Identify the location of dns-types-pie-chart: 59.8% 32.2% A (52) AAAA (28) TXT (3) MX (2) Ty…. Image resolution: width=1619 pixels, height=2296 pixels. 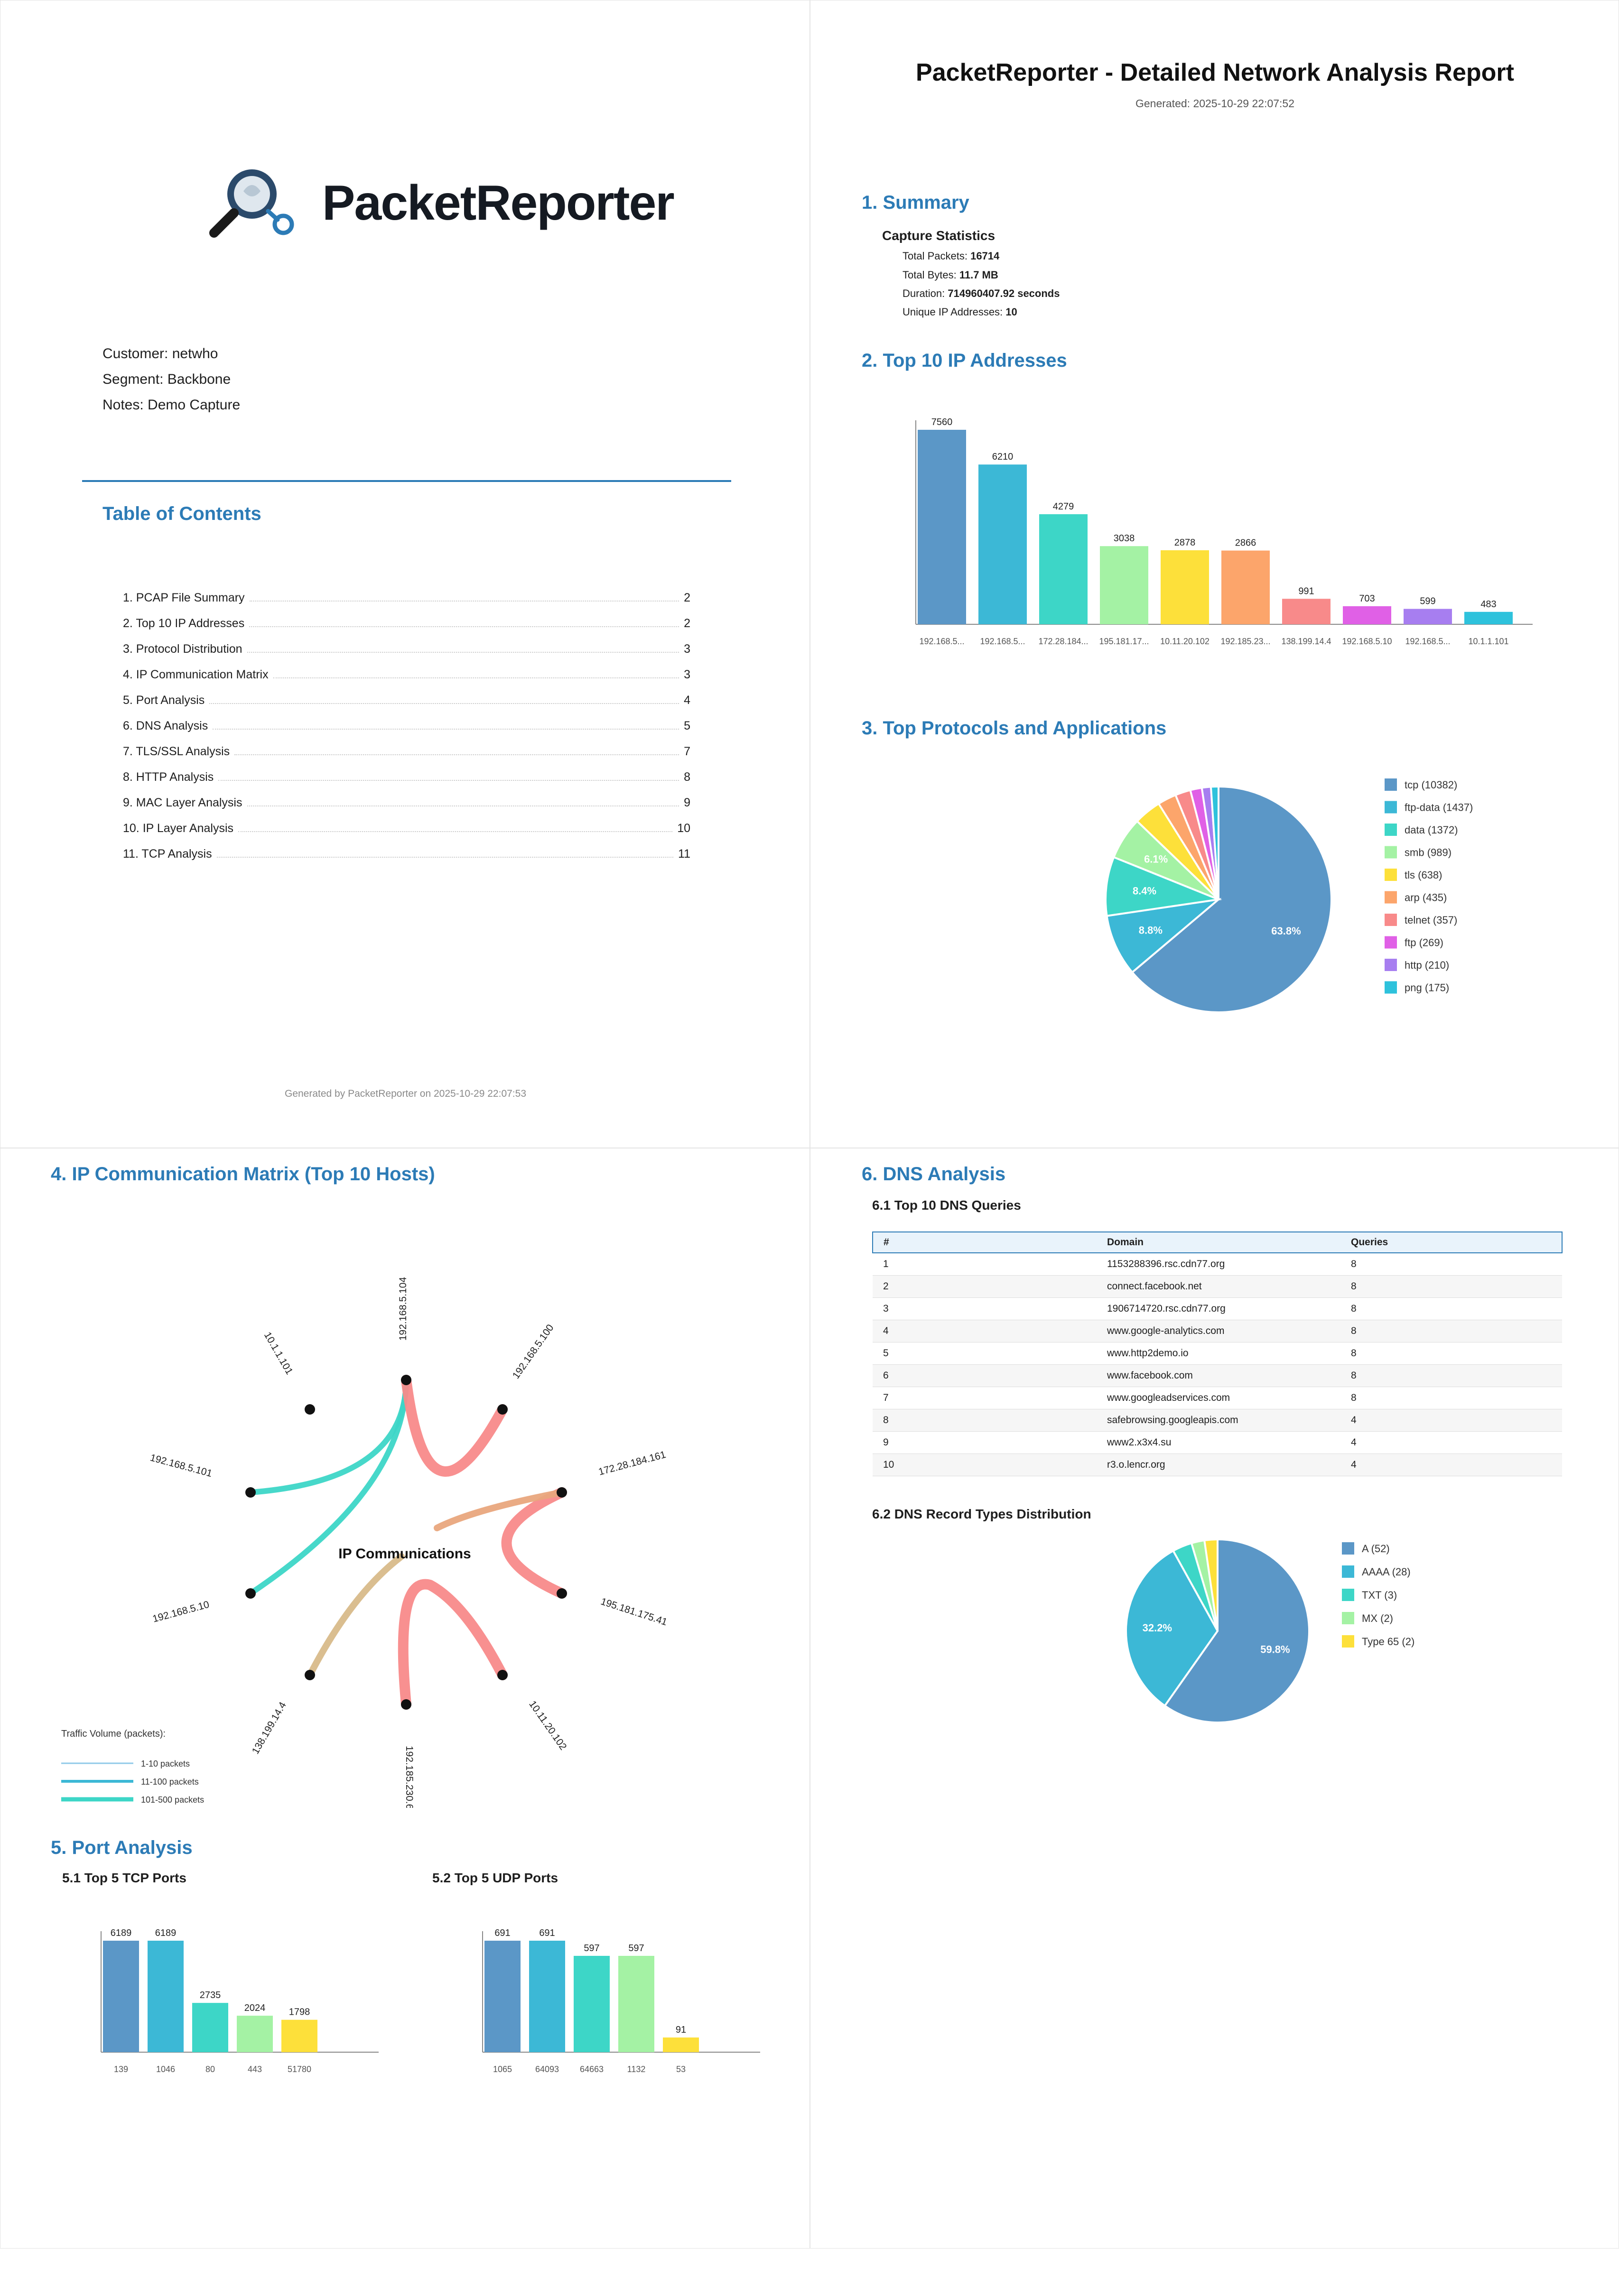
(1269, 1630).